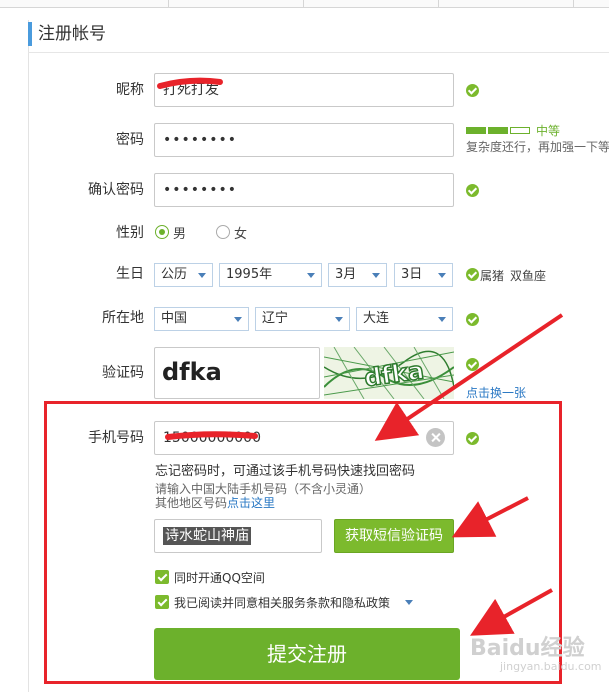  Describe the element at coordinates (469, 377) in the screenshot. I see `arrow-to-phone` at that location.